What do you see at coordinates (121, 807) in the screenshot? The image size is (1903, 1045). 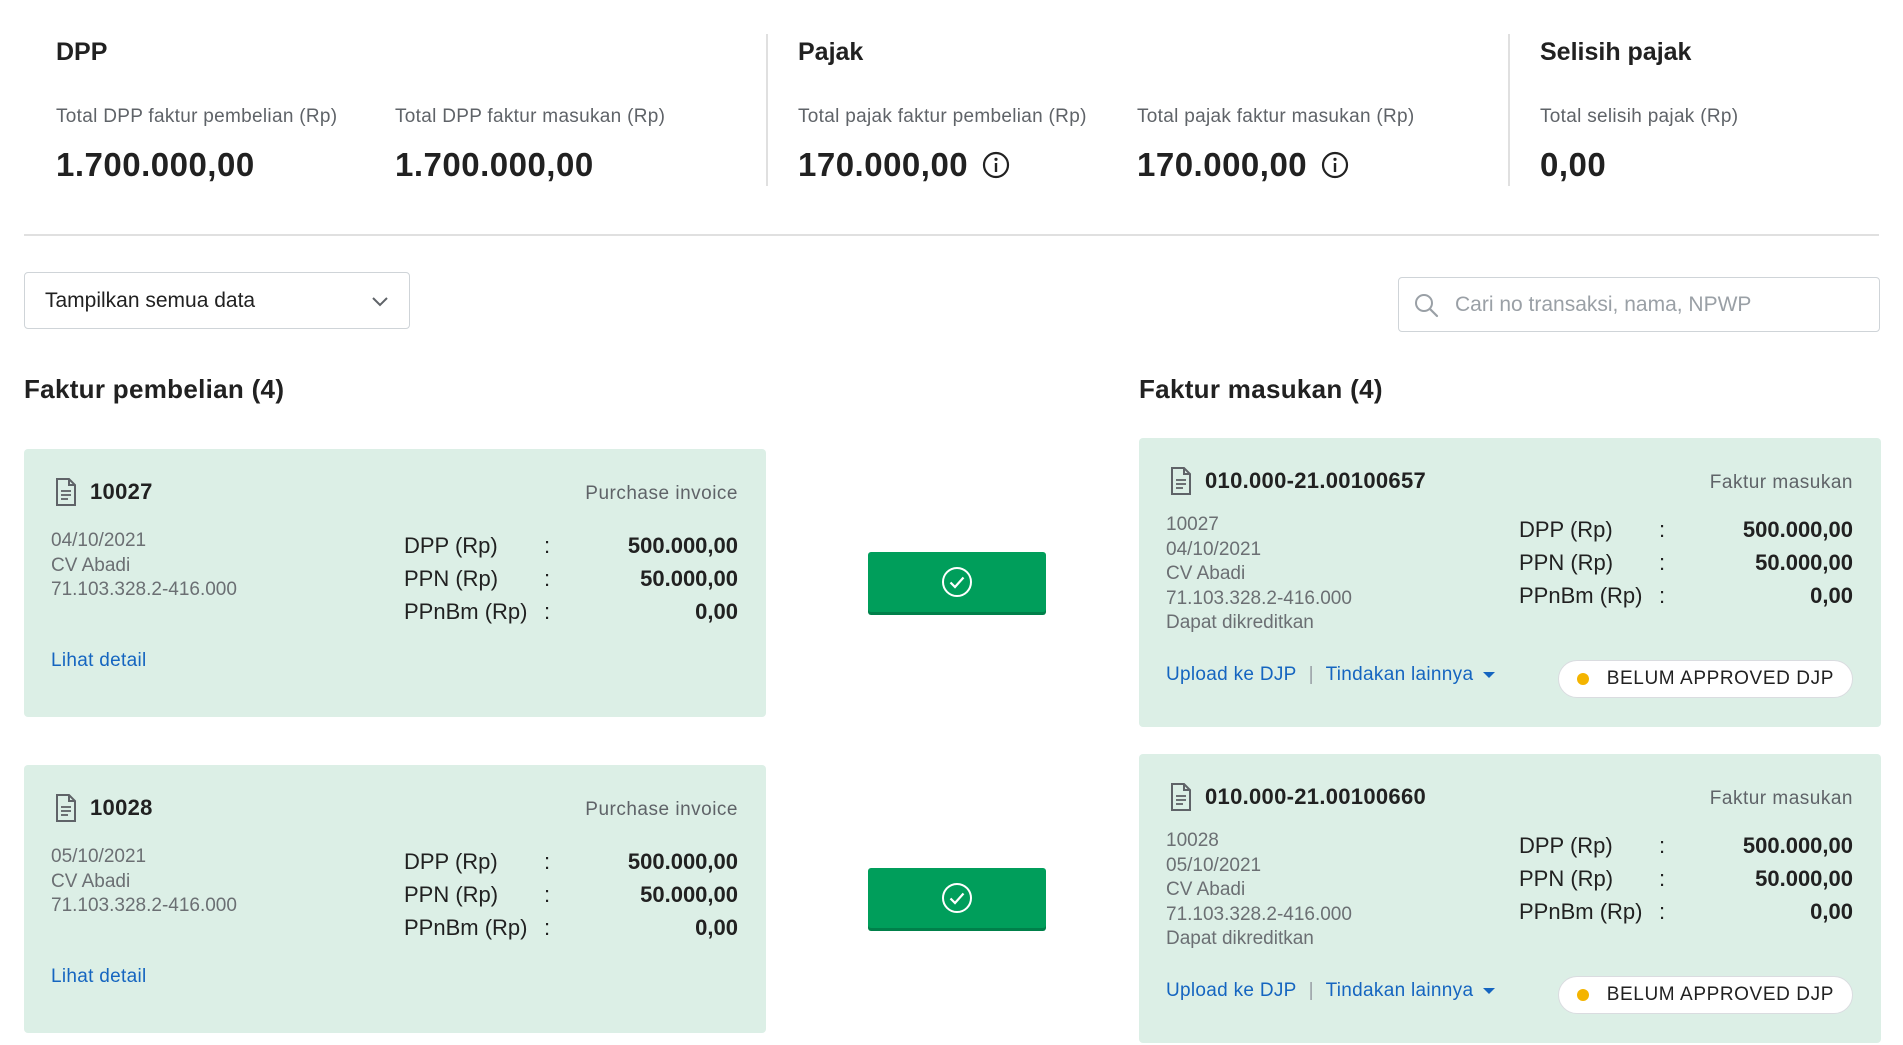 I see `invoice-number: 10028` at bounding box center [121, 807].